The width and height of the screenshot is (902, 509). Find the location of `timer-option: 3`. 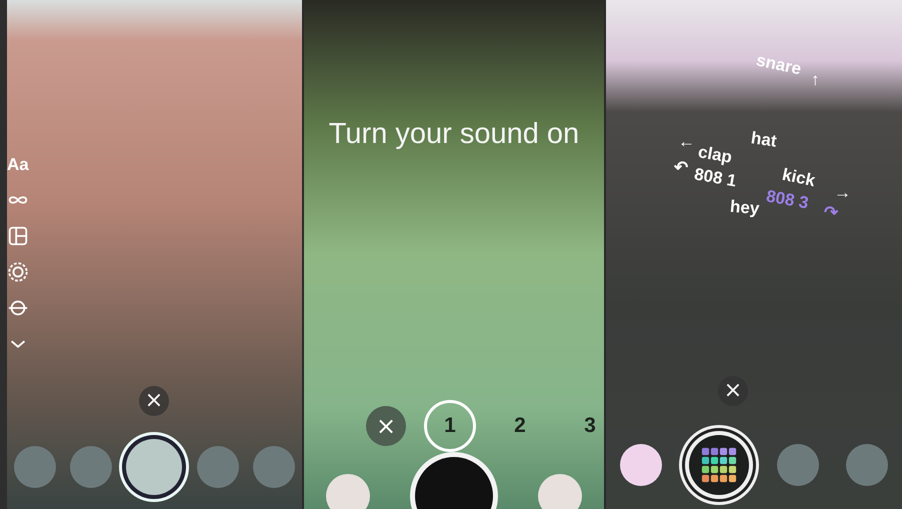

timer-option: 3 is located at coordinates (584, 426).